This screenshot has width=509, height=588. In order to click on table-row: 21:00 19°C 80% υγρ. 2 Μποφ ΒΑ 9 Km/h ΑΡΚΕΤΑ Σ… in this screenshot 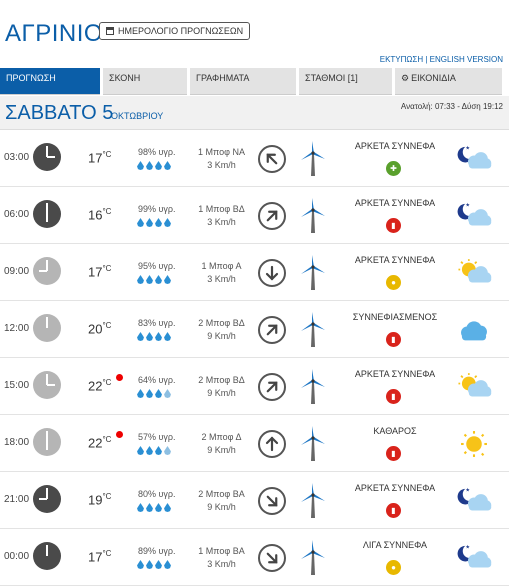, I will do `click(254, 500)`.